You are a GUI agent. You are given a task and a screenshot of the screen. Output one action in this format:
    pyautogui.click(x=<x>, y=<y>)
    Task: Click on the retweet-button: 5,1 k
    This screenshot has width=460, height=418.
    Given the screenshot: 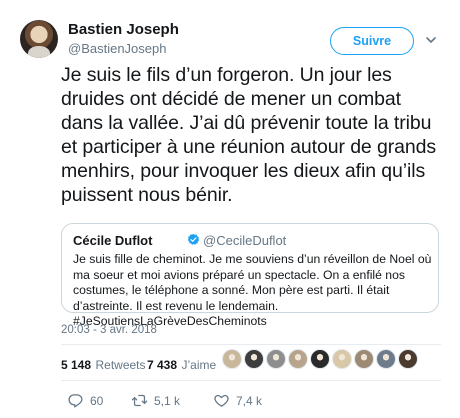 What is the action you would take?
    pyautogui.click(x=155, y=400)
    